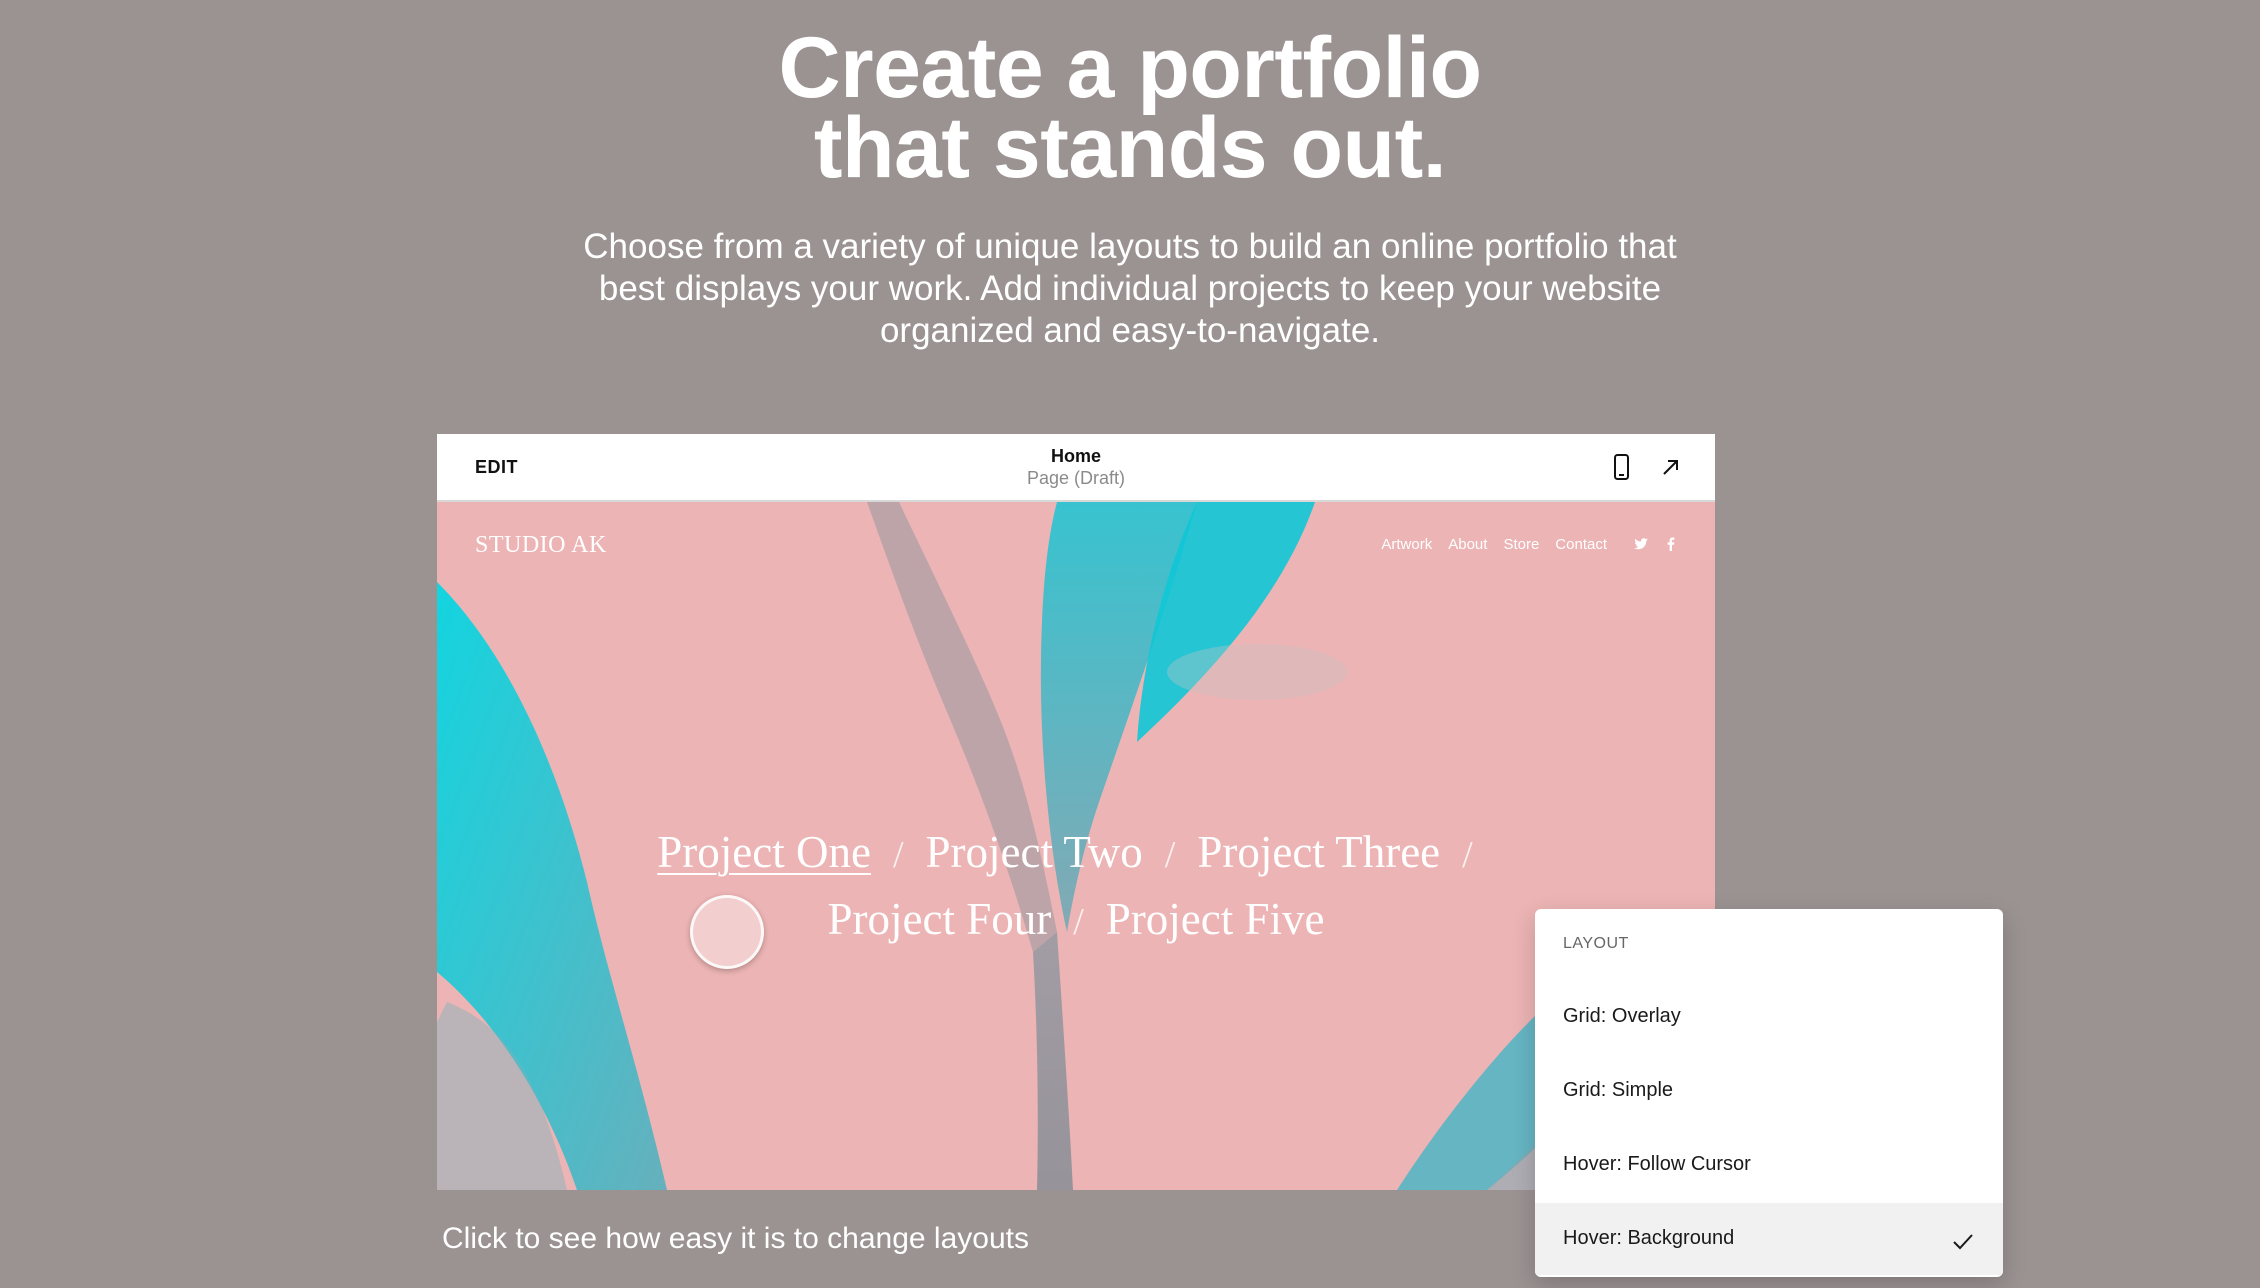  What do you see at coordinates (1769, 1239) in the screenshot?
I see `layout-option-hover-background: Hover: Background` at bounding box center [1769, 1239].